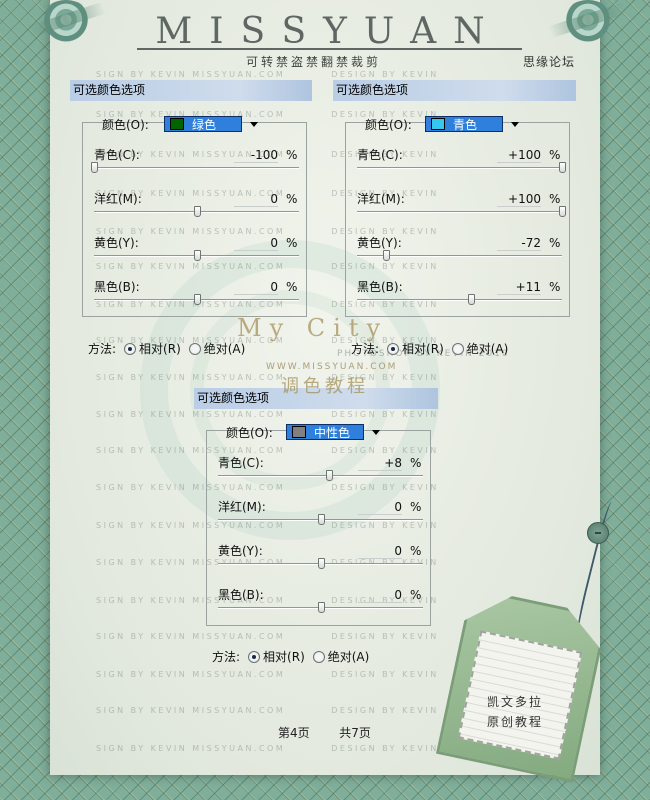  I want to click on tag-line-2: 原创教程, so click(515, 722).